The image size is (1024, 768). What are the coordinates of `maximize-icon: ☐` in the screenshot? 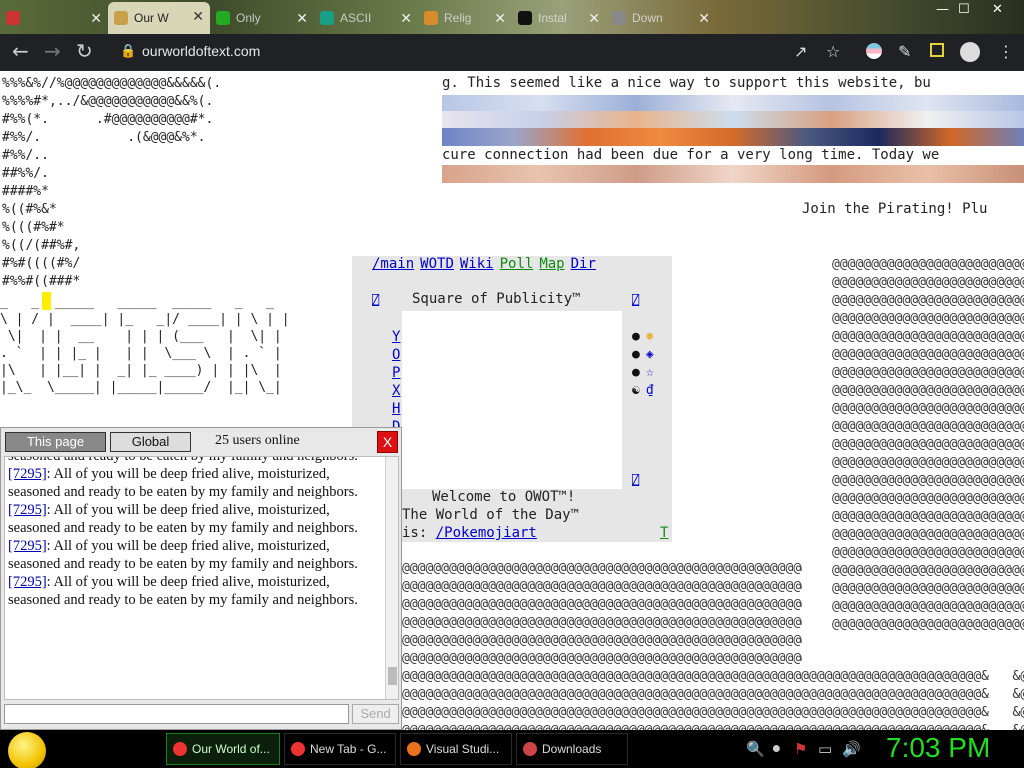 It's located at (964, 9).